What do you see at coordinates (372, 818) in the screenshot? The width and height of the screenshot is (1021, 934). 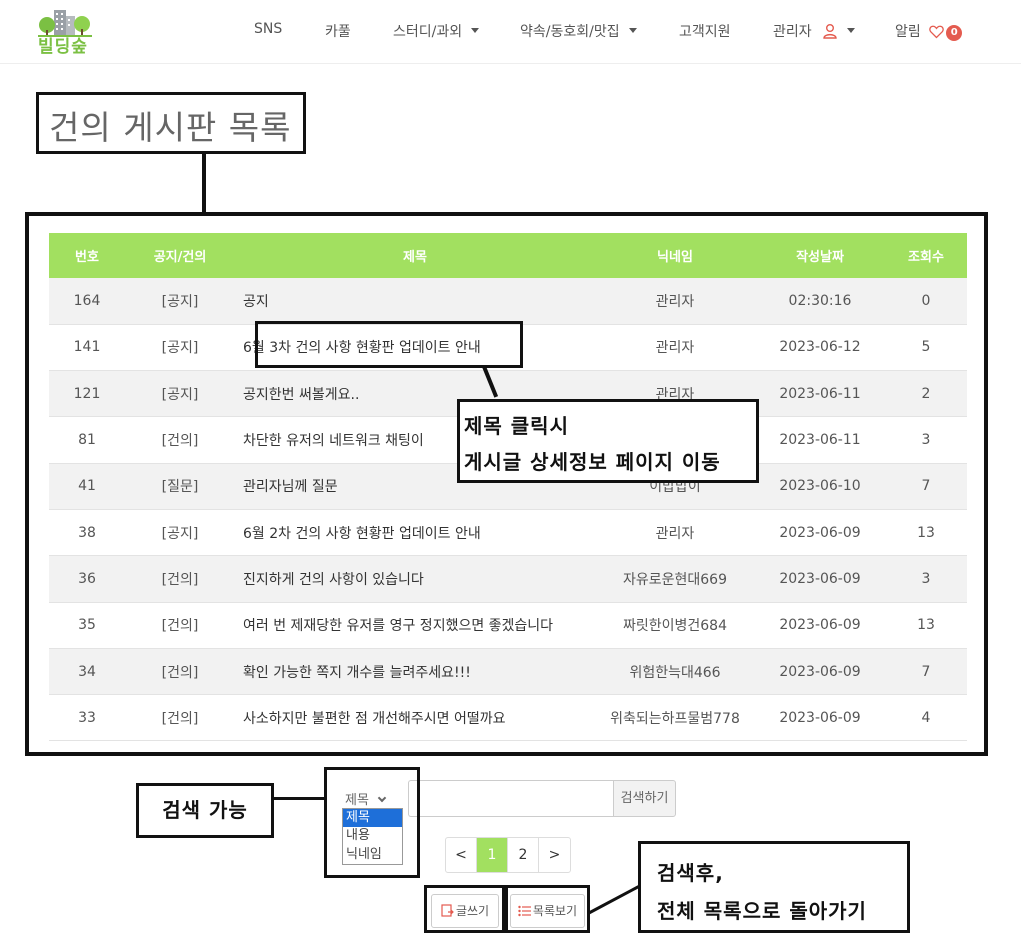 I see `search-option-title: 제목` at bounding box center [372, 818].